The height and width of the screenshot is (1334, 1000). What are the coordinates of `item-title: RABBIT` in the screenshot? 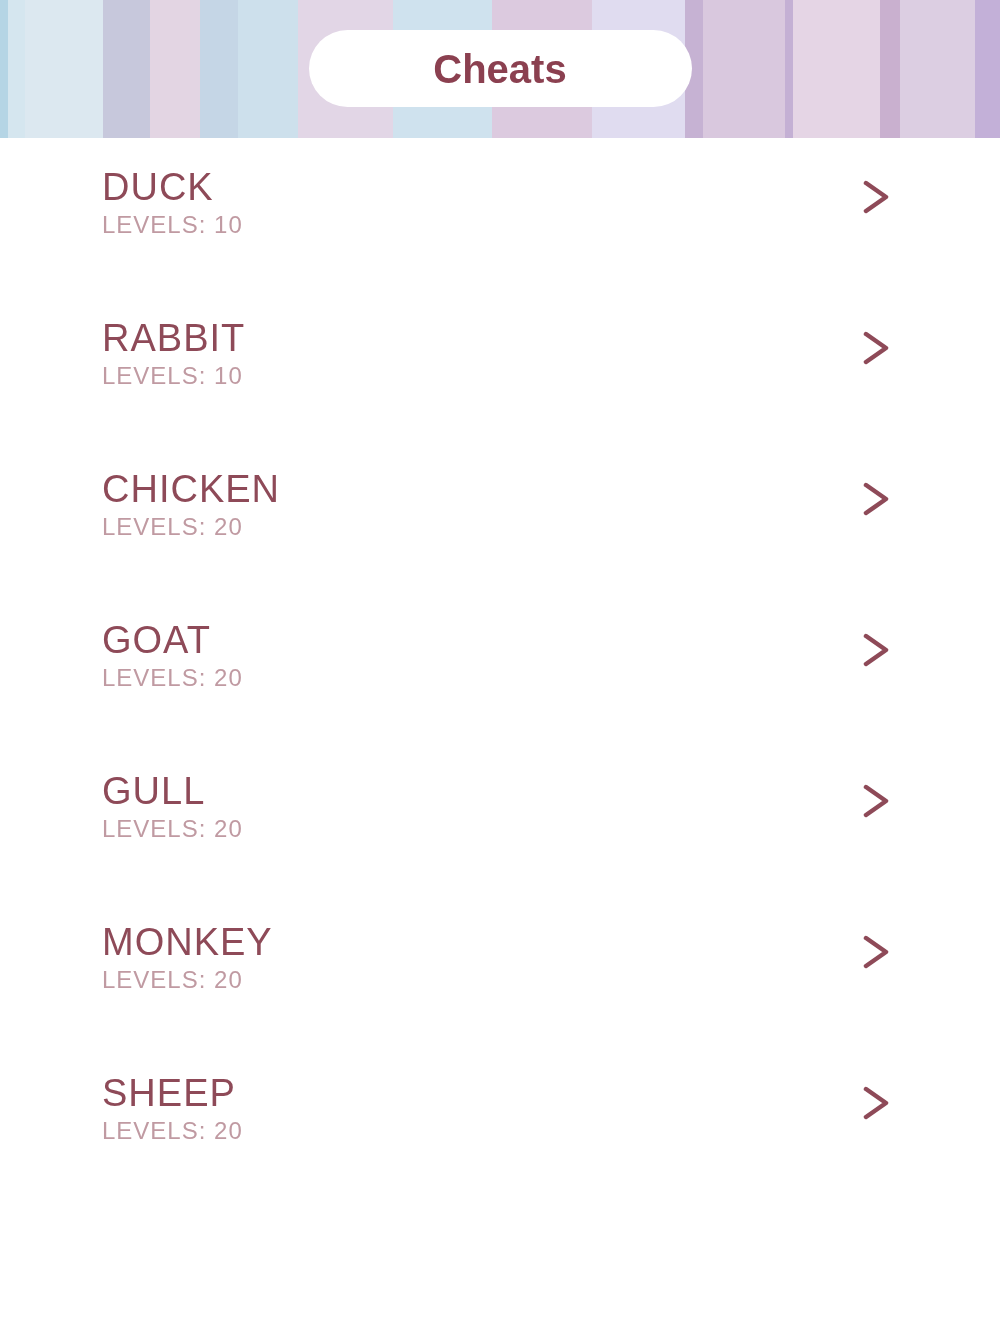 It's located at (174, 338).